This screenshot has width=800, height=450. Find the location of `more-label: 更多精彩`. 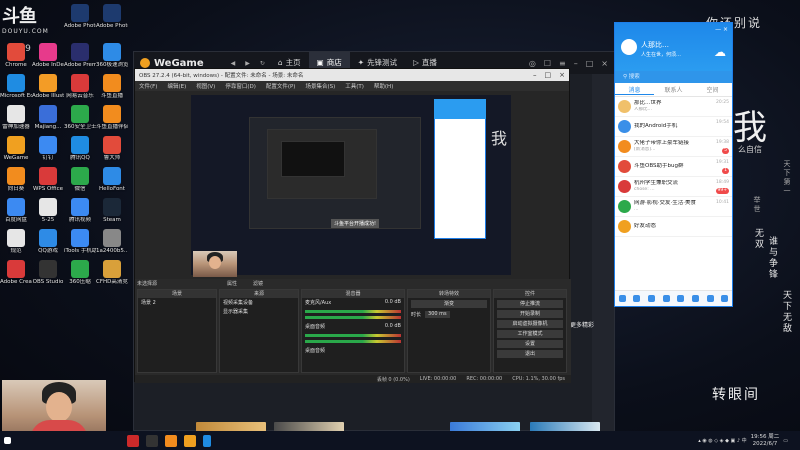

more-label: 更多精彩 is located at coordinates (582, 324).